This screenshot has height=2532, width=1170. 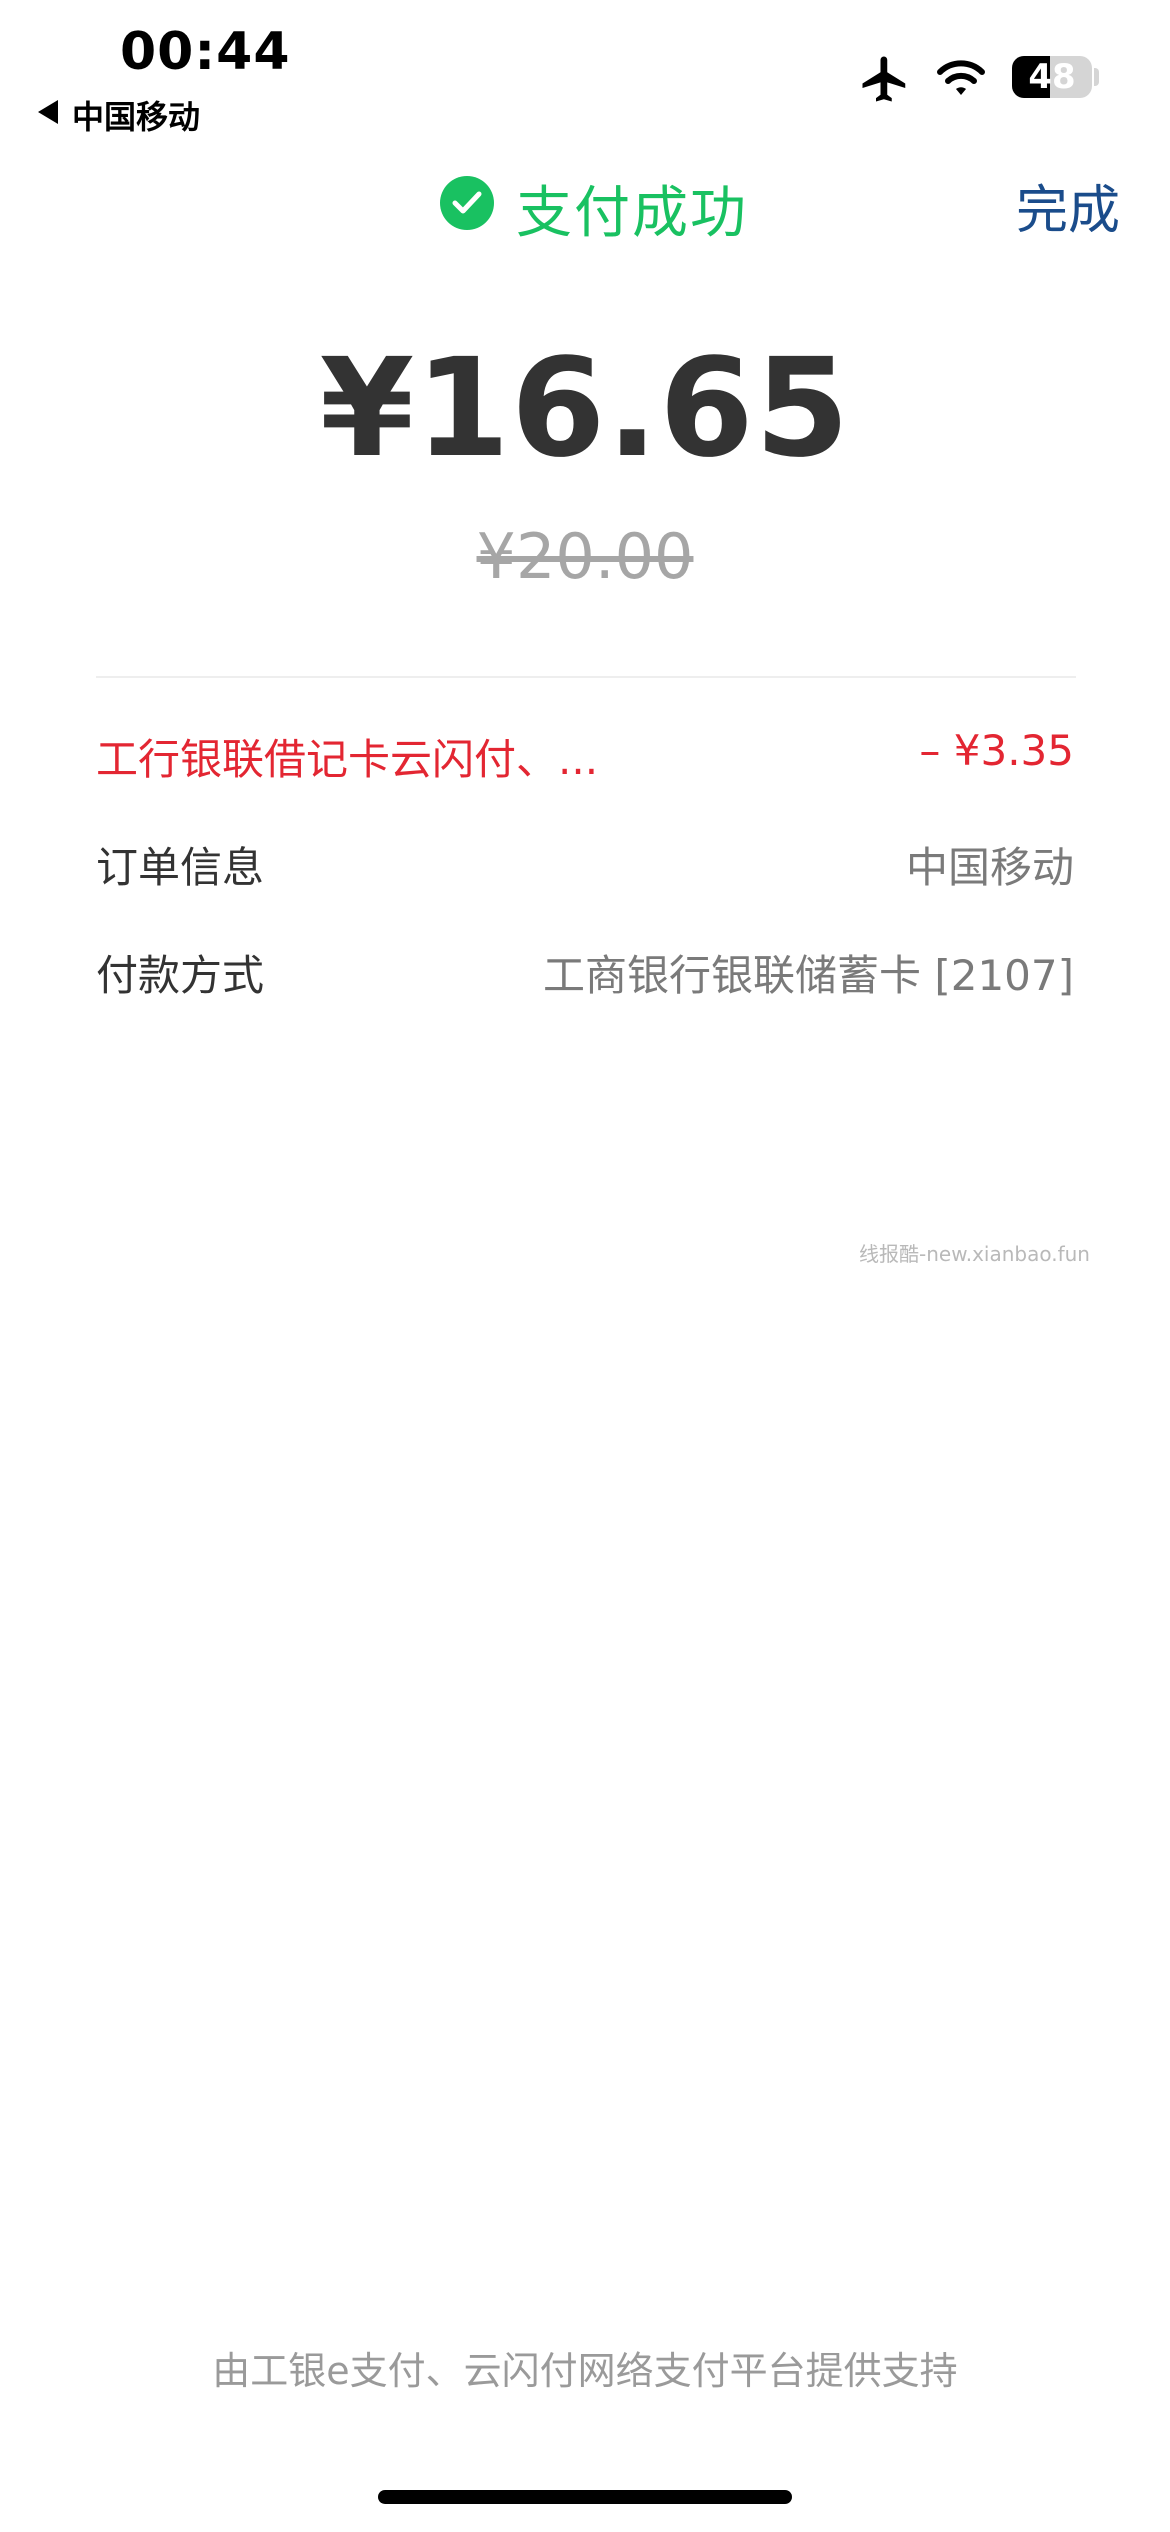 What do you see at coordinates (808, 975) in the screenshot?
I see `payment-method-value: 工商银行银联储蓄卡 [2107]` at bounding box center [808, 975].